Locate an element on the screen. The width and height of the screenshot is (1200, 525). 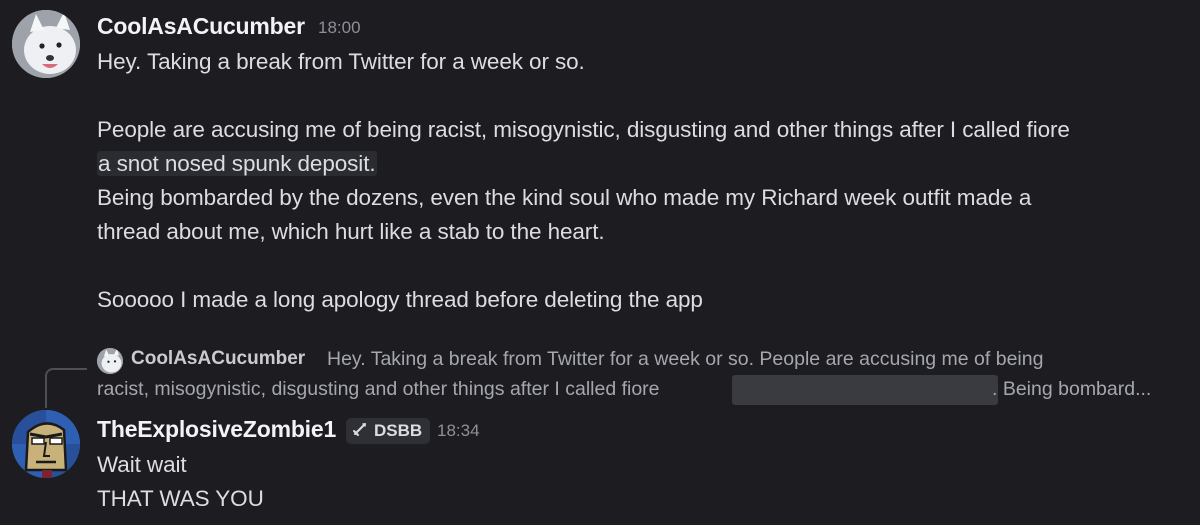
message-body: Wait wait THAT WAS YOU is located at coordinates (642, 482).